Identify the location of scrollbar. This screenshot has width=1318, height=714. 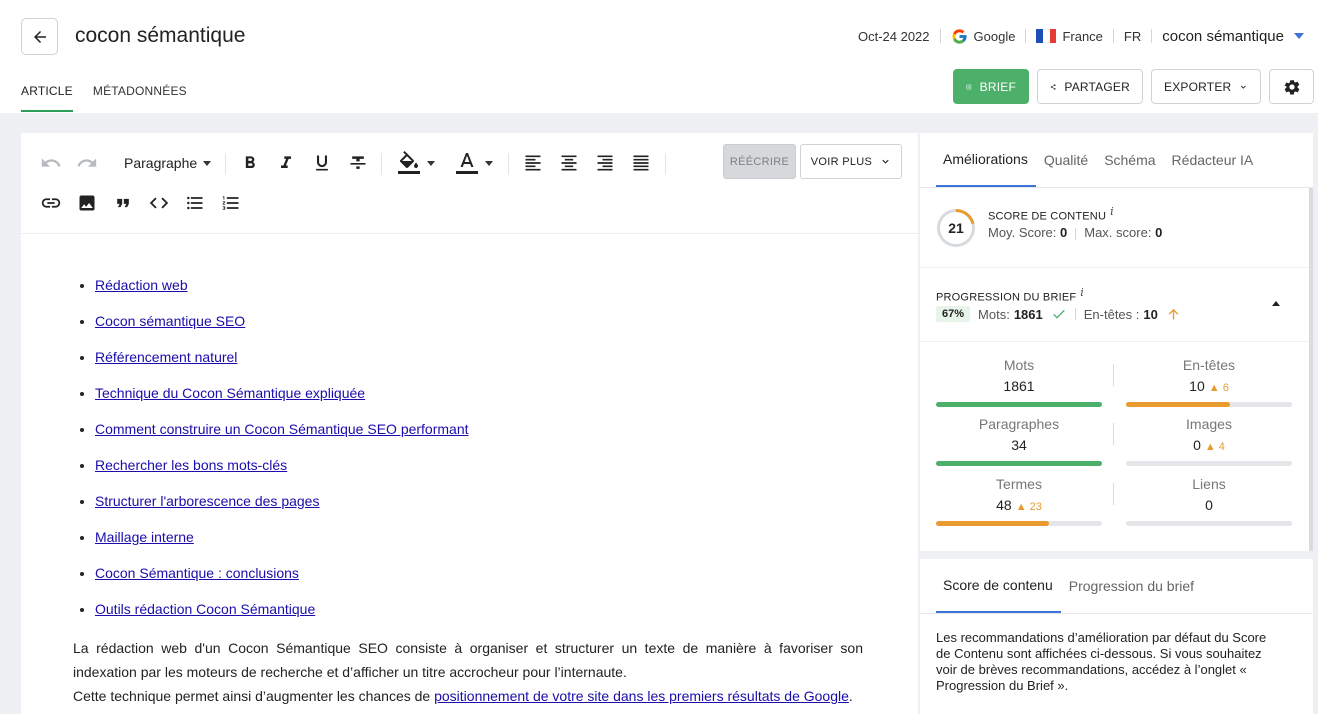
(1311, 370).